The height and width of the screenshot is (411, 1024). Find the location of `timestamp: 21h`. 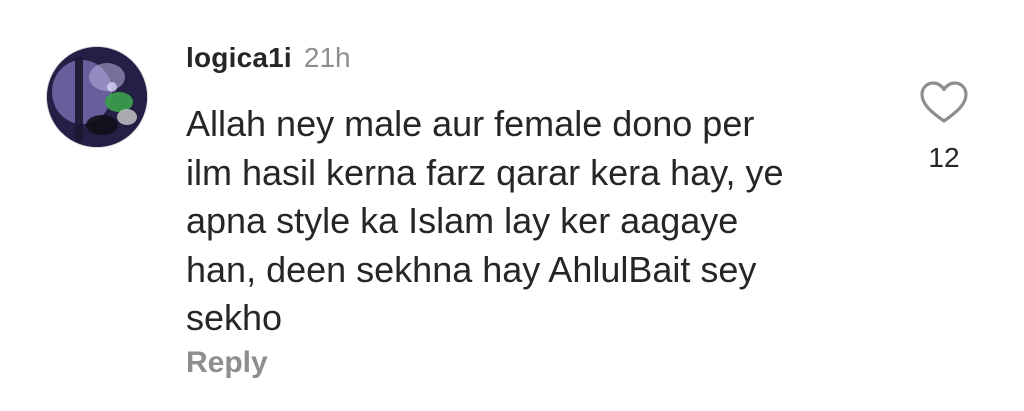

timestamp: 21h is located at coordinates (327, 57).